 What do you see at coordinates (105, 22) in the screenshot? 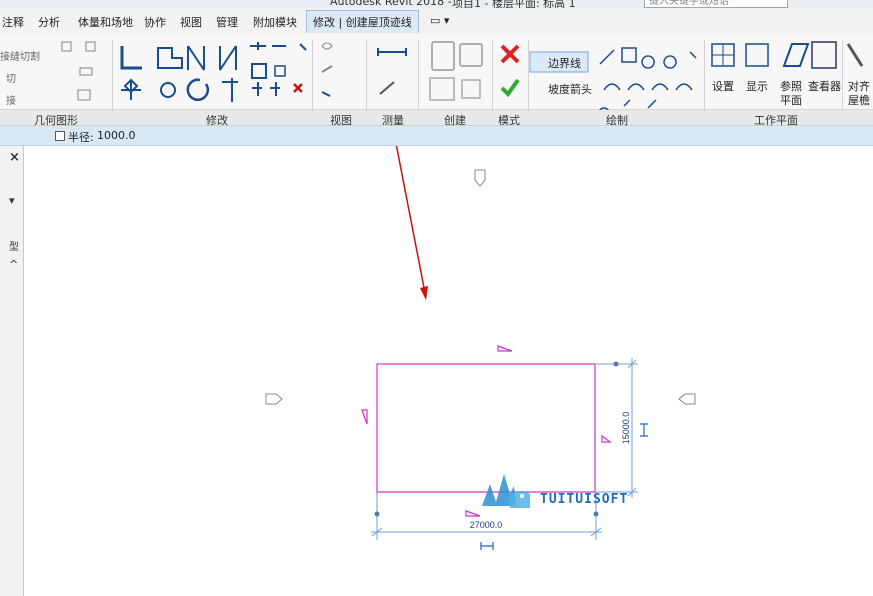
I see `tab-massing-site: 体量和场地` at bounding box center [105, 22].